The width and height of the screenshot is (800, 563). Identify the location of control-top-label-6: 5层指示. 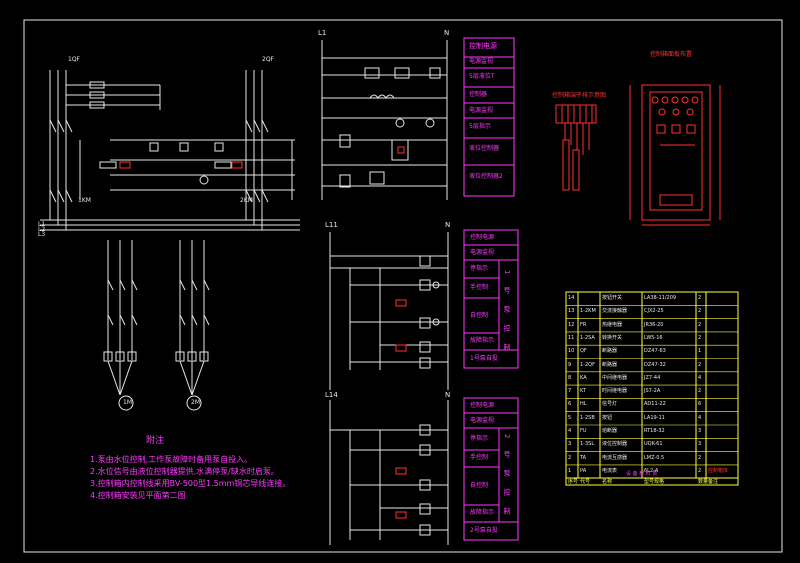
(480, 126).